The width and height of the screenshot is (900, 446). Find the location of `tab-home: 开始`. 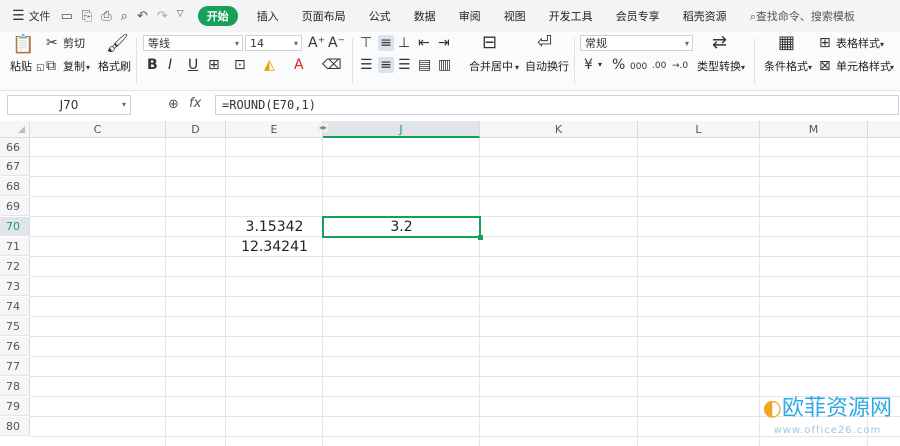

tab-home: 开始 is located at coordinates (217, 16).